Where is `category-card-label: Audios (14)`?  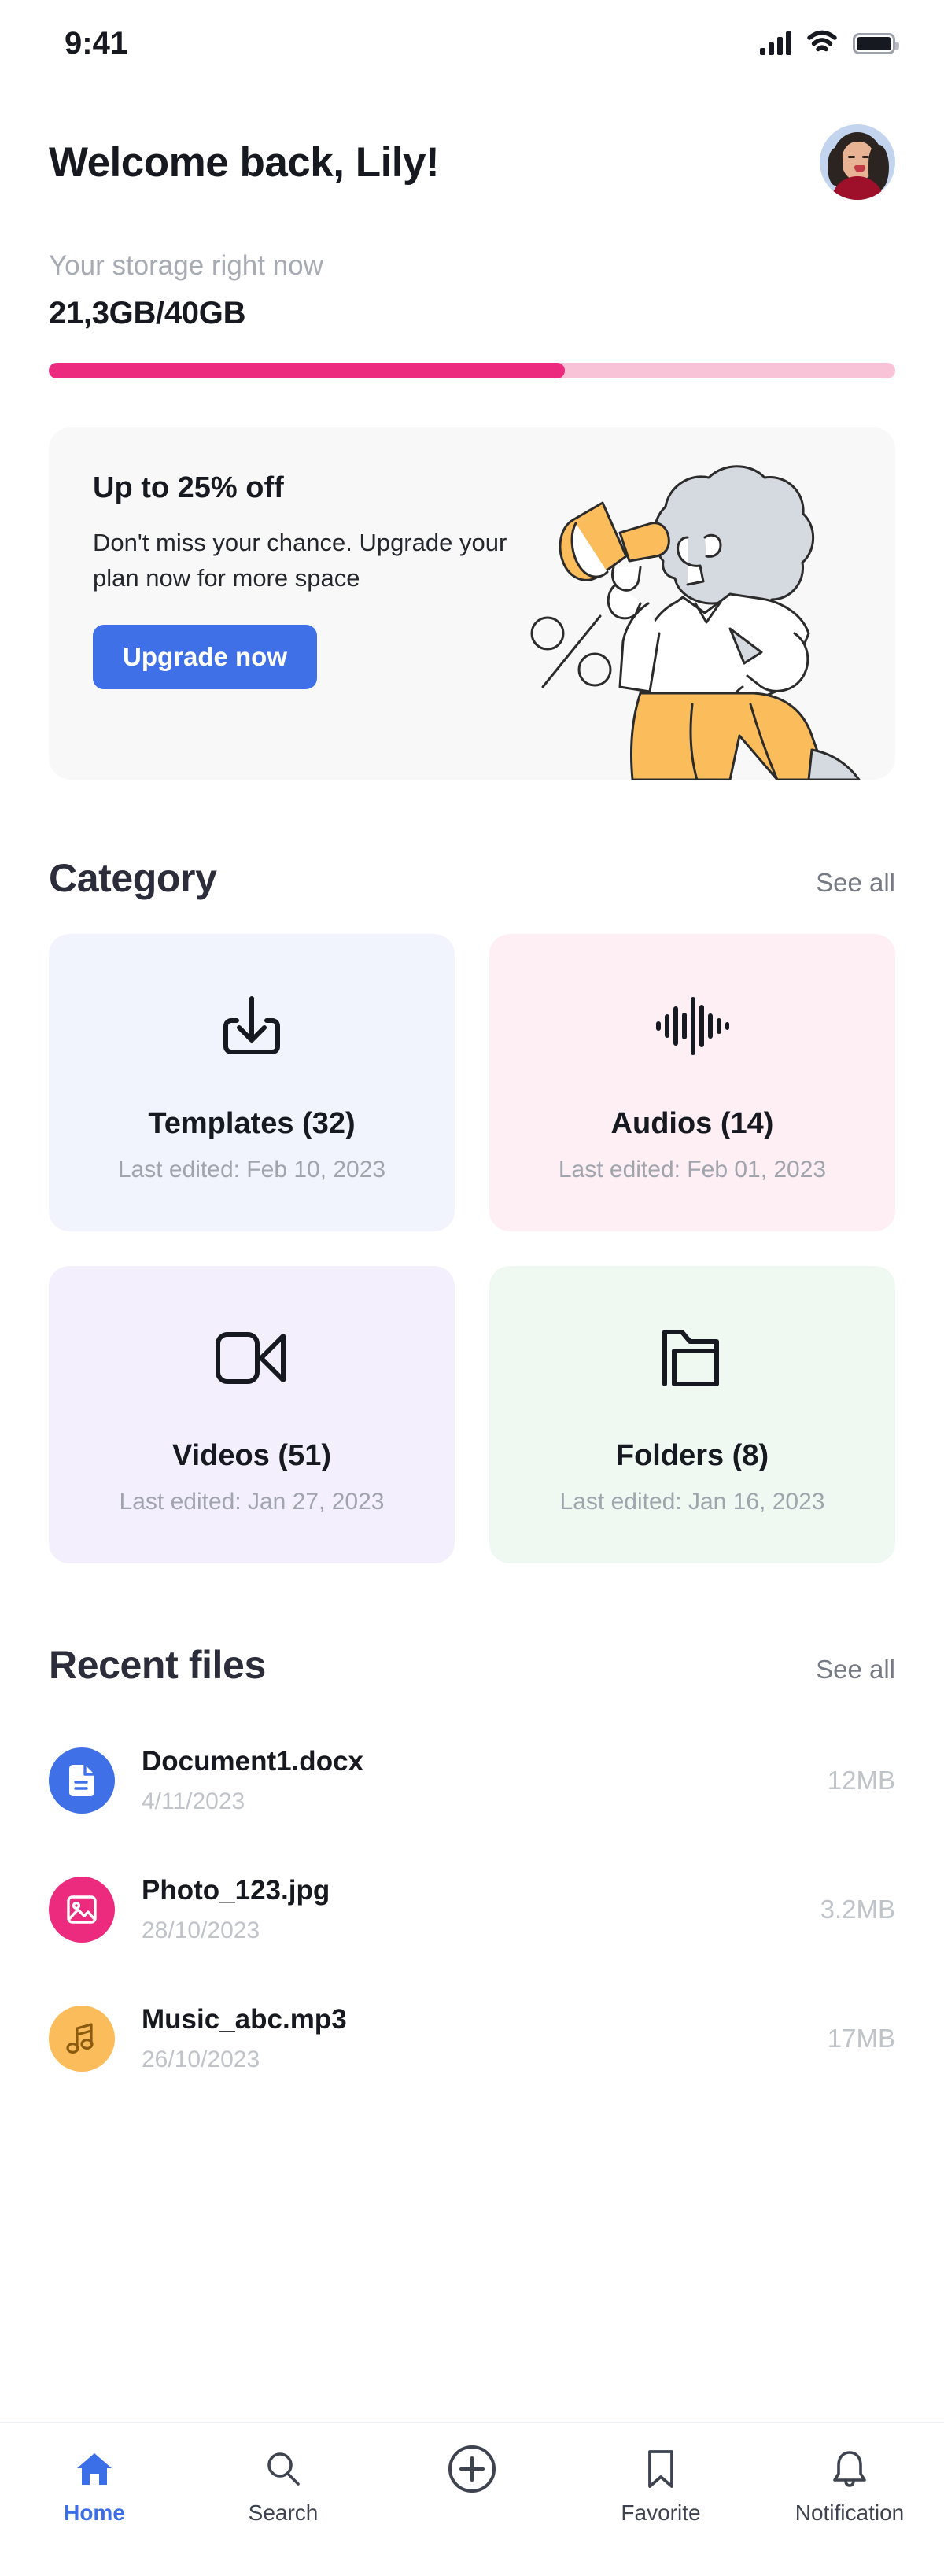 category-card-label: Audios (14) is located at coordinates (692, 1123).